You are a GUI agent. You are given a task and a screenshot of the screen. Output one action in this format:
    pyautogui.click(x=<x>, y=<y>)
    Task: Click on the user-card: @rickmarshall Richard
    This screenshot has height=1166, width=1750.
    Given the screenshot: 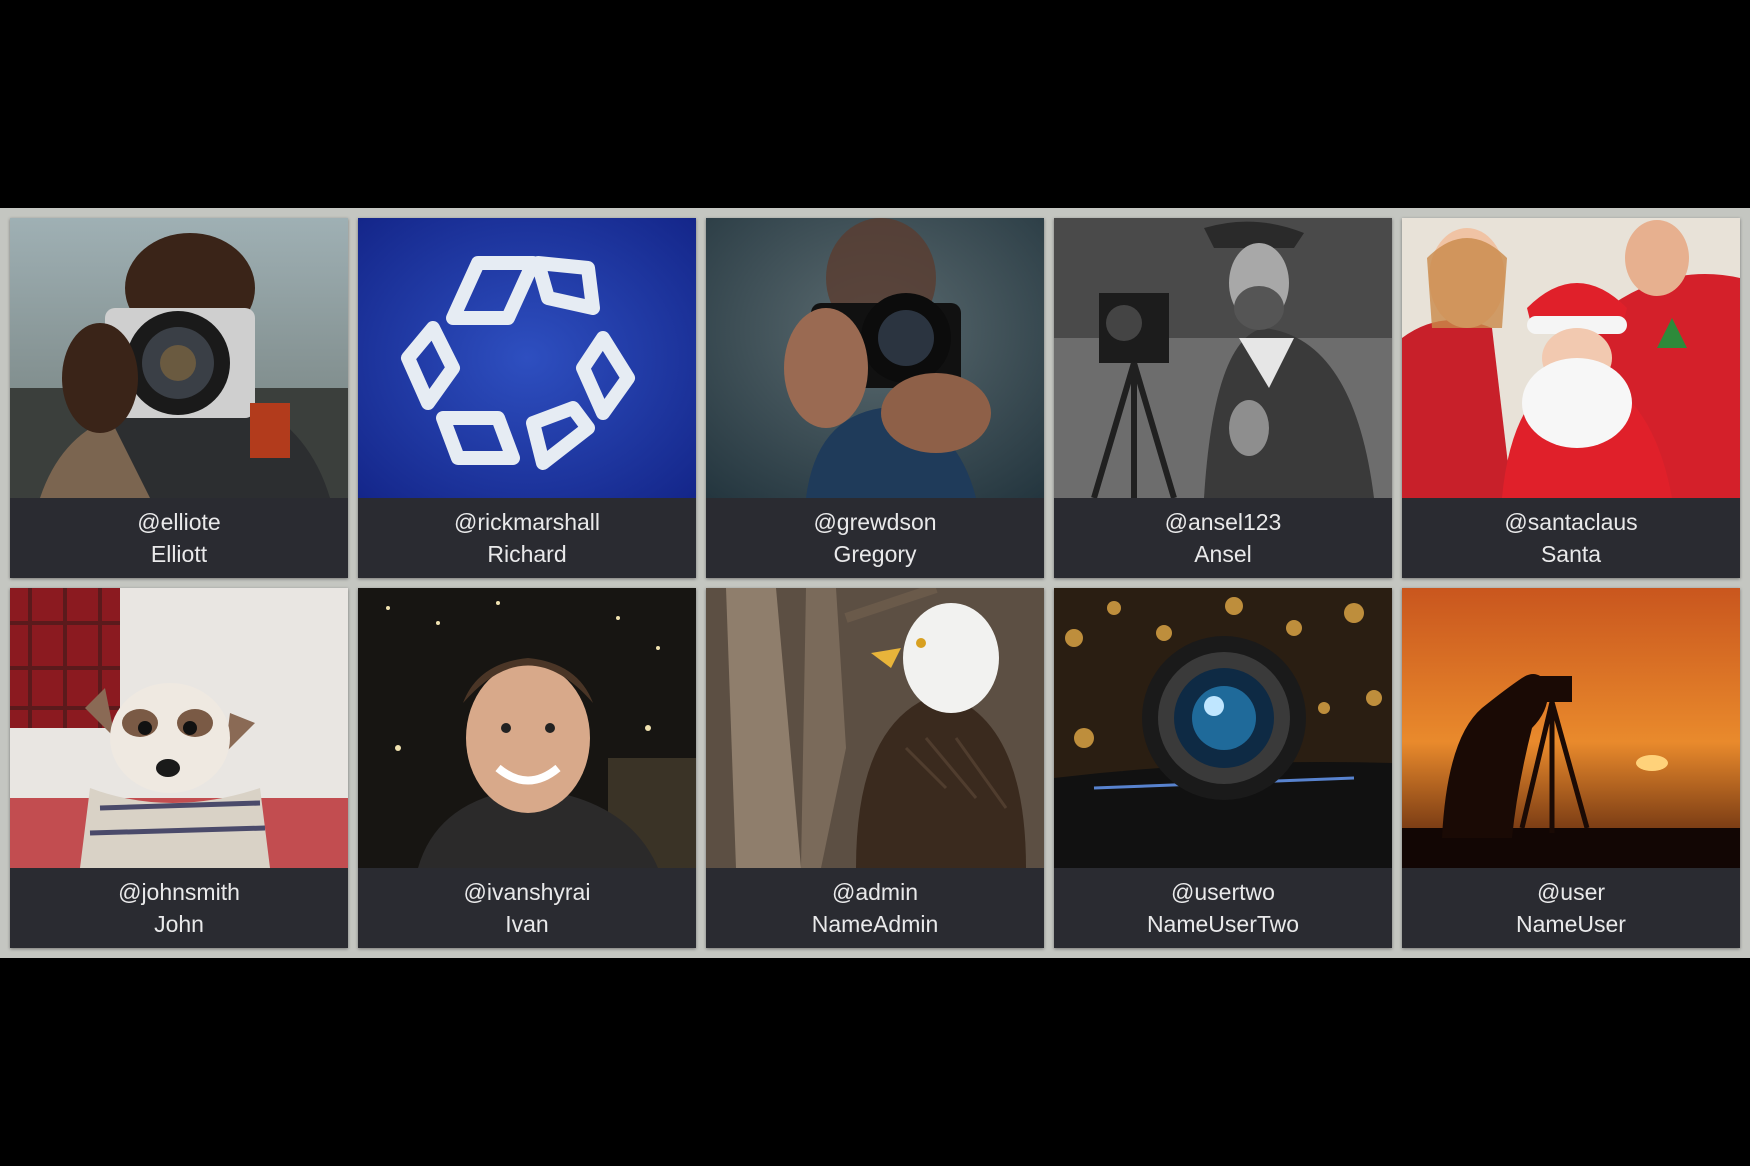 What is the action you would take?
    pyautogui.click(x=527, y=398)
    